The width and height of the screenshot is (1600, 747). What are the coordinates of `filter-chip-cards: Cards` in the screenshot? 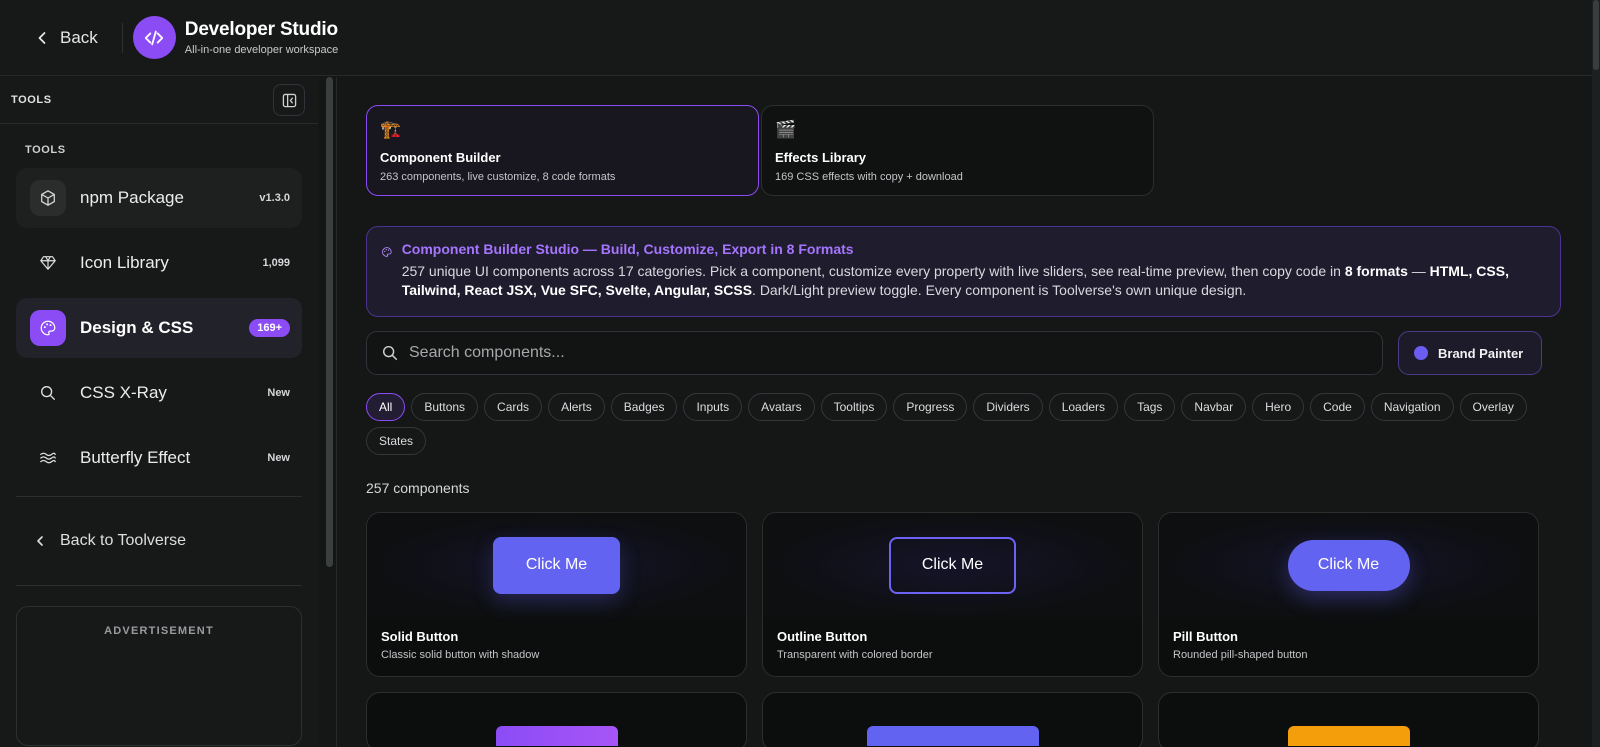 It's located at (513, 407).